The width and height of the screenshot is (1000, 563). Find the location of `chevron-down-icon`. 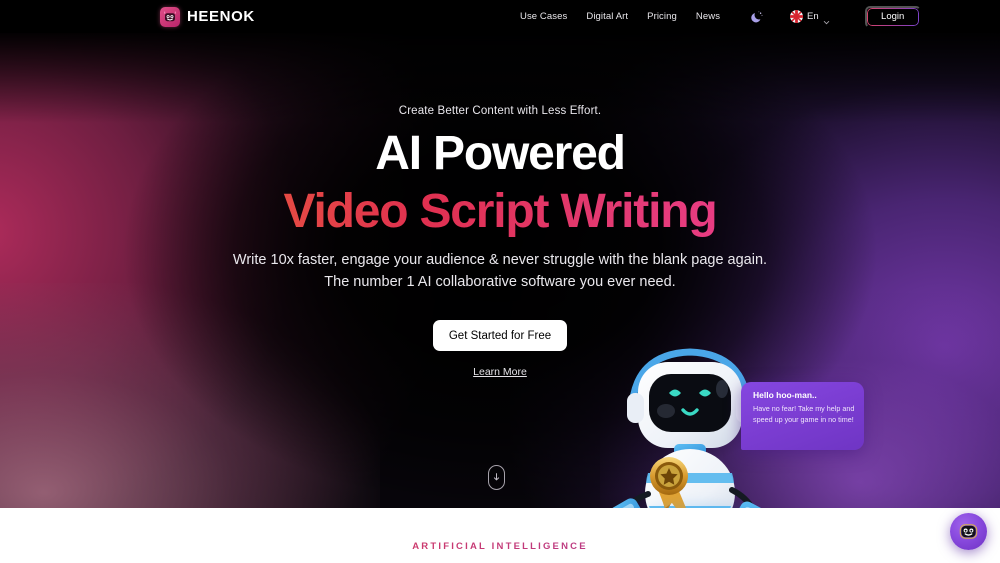

chevron-down-icon is located at coordinates (826, 19).